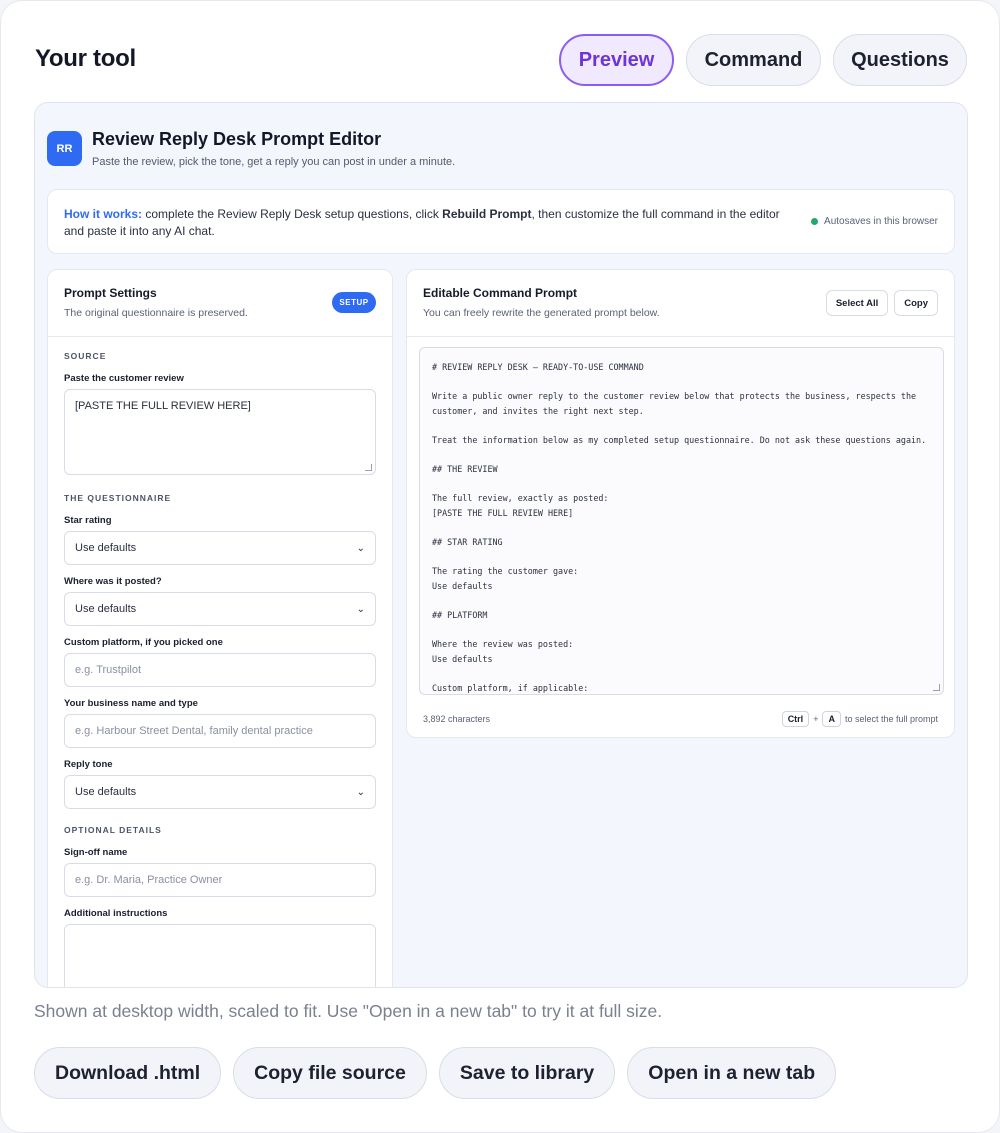 This screenshot has width=1000, height=1133. What do you see at coordinates (128, 1073) in the screenshot?
I see `download-html-button: Download .html` at bounding box center [128, 1073].